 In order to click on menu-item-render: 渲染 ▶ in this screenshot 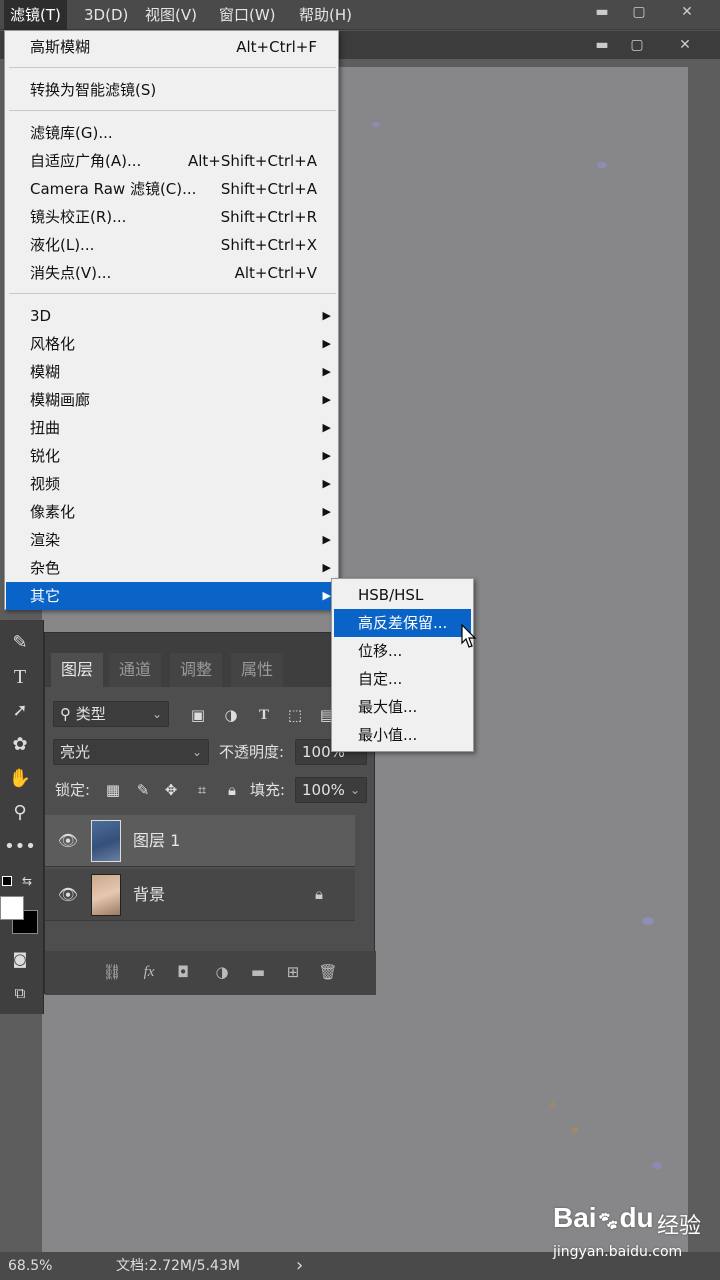, I will do `click(171, 540)`.